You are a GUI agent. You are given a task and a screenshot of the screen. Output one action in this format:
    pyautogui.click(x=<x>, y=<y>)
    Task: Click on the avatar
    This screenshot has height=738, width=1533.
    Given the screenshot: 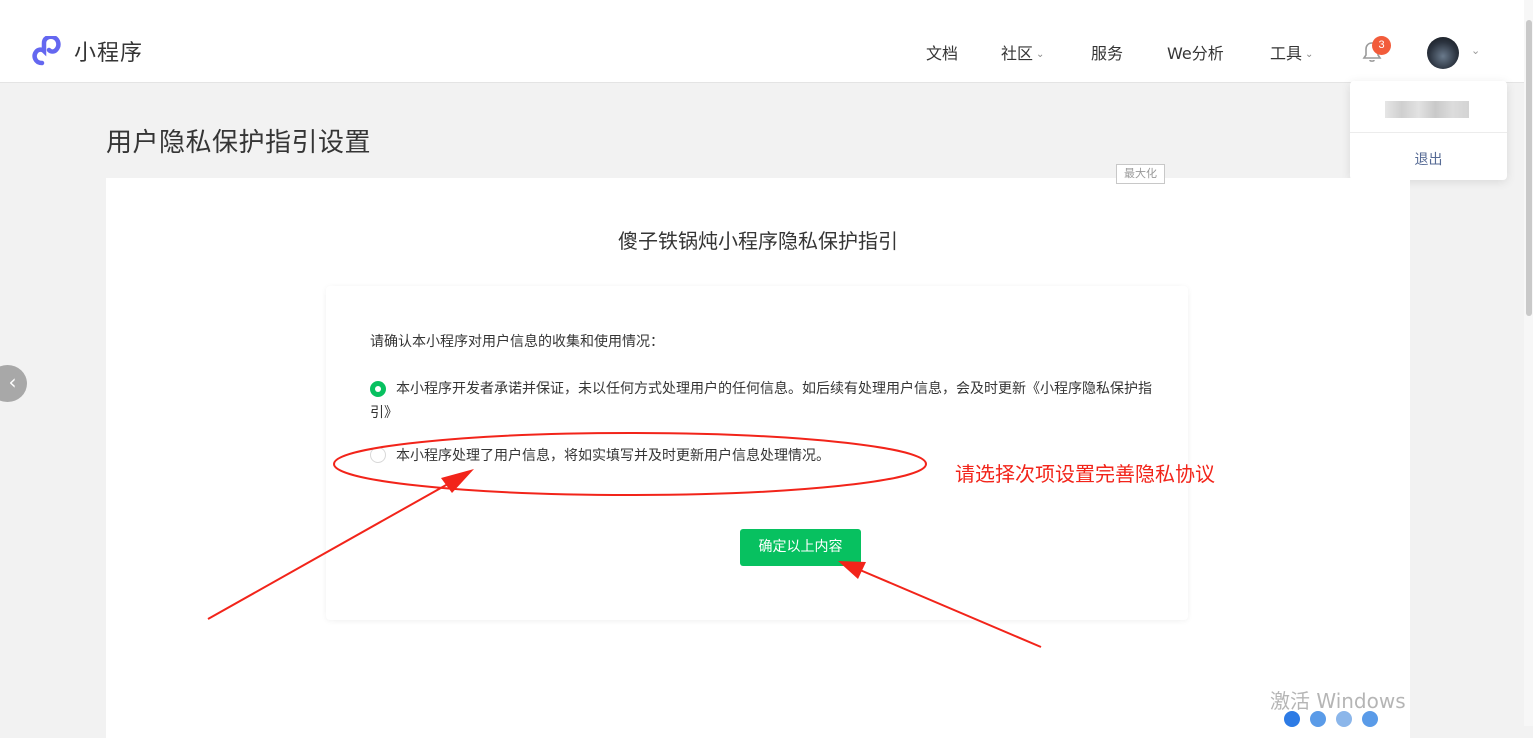 What is the action you would take?
    pyautogui.click(x=1443, y=53)
    